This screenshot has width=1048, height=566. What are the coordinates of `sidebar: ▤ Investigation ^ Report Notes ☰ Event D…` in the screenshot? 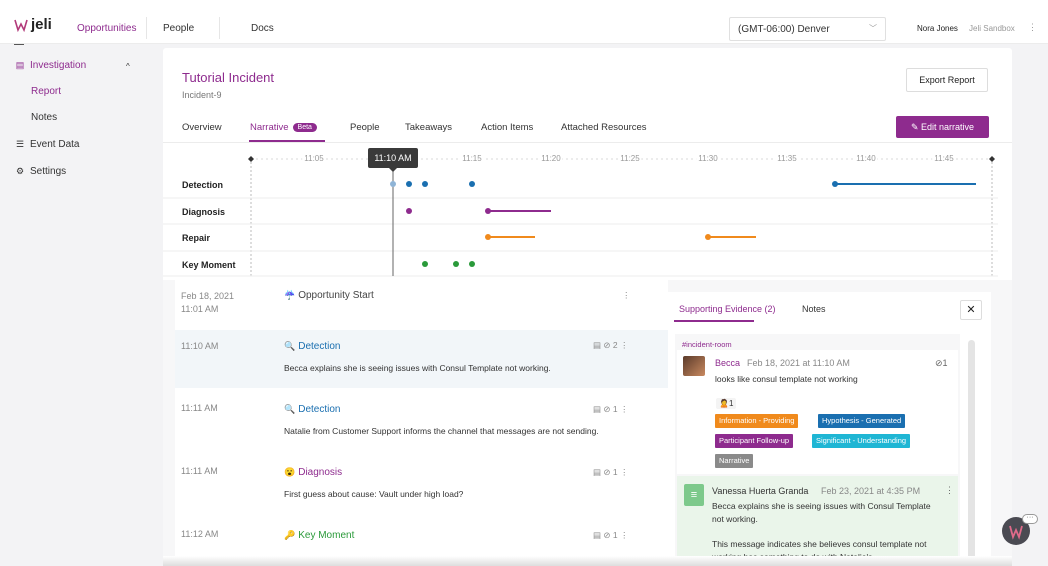 It's located at (81, 305).